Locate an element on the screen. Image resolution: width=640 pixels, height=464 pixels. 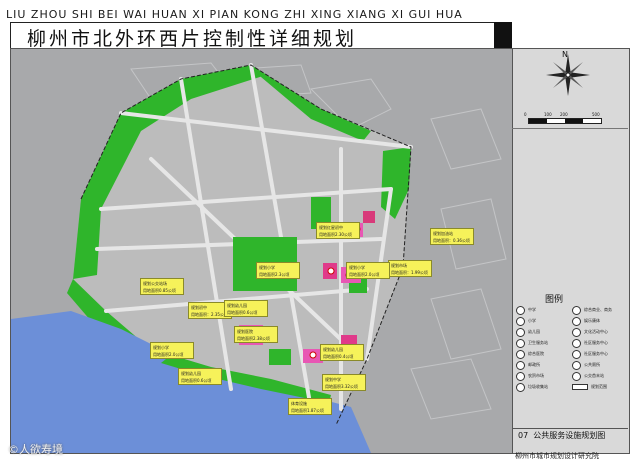
callout-13: 规划中学 用地面积3.32公顷 is located at coordinates (344, 382).